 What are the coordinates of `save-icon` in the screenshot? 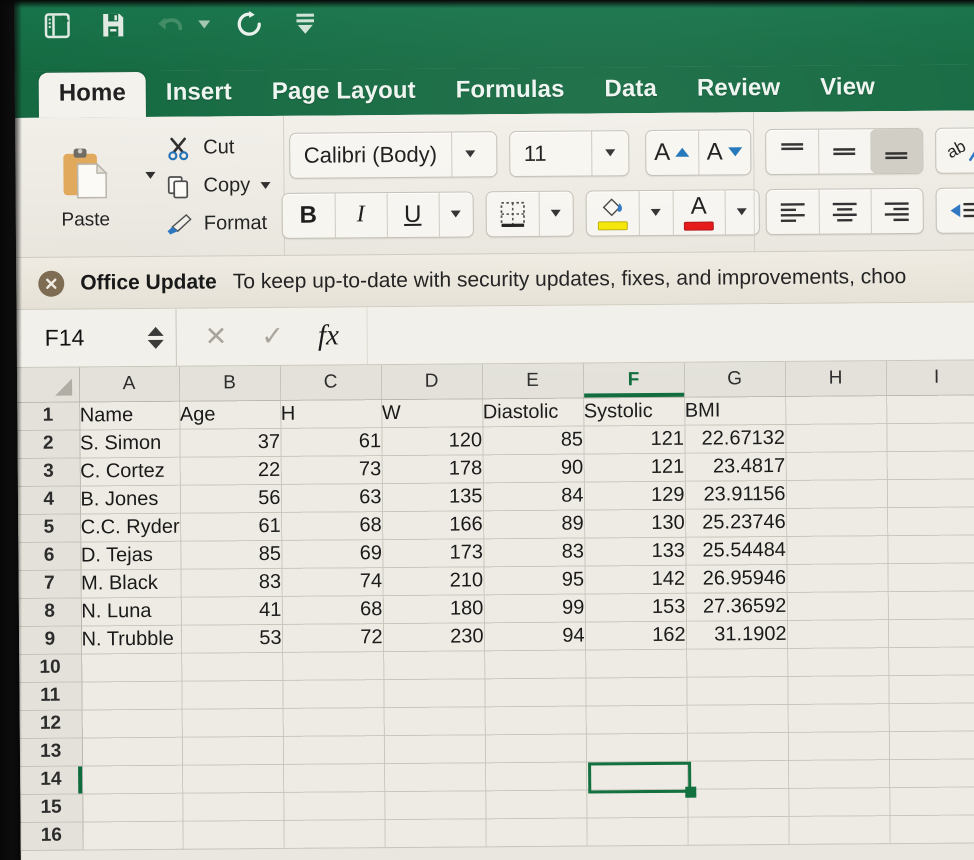 It's located at (113, 25).